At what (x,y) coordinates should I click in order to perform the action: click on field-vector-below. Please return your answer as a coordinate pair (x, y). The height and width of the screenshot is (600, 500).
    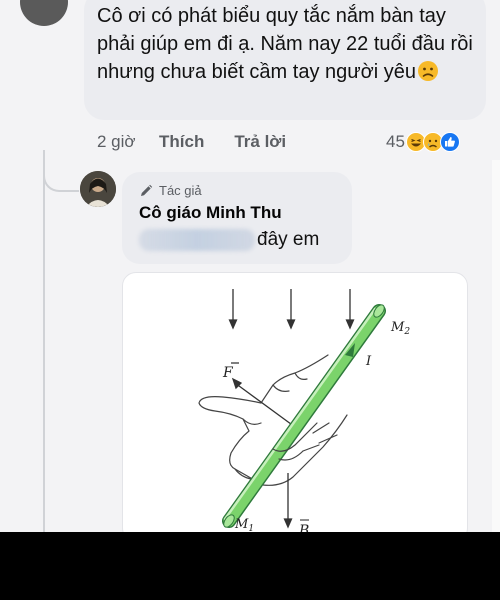
    Looking at the image, I should click on (288, 501).